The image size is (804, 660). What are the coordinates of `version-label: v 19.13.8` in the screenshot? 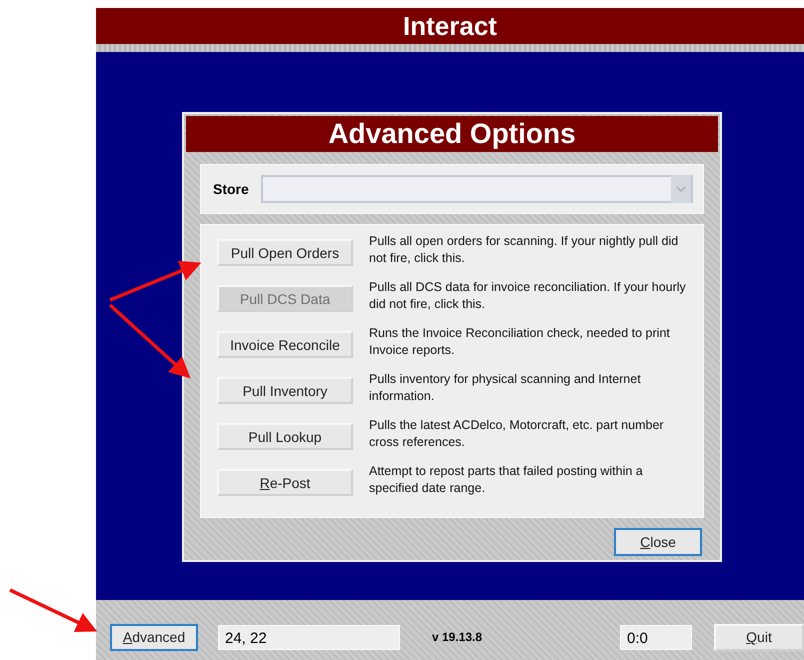 It's located at (458, 637).